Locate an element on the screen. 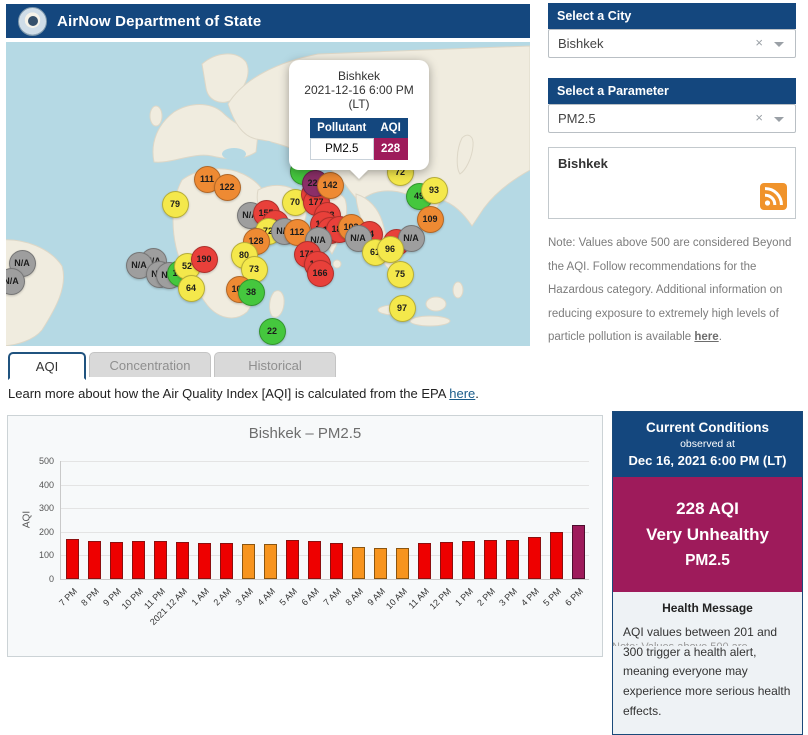  popup-pollutant-value: PM2.5 is located at coordinates (341, 149).